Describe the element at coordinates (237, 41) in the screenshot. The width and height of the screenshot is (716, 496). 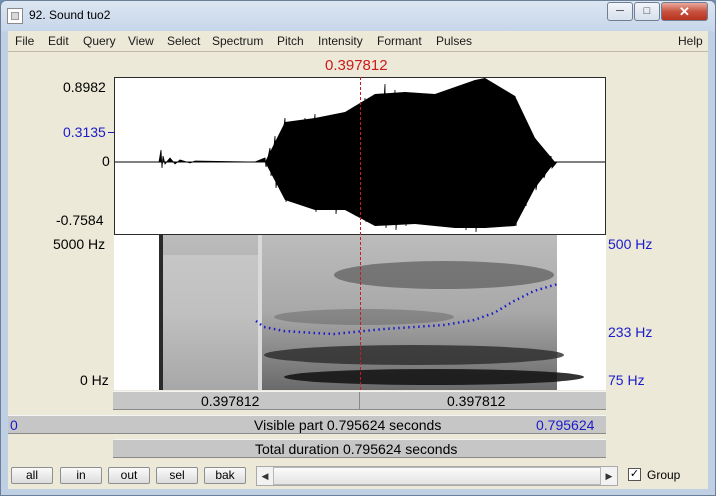
I see `menu-spectrum: Spectrum` at that location.